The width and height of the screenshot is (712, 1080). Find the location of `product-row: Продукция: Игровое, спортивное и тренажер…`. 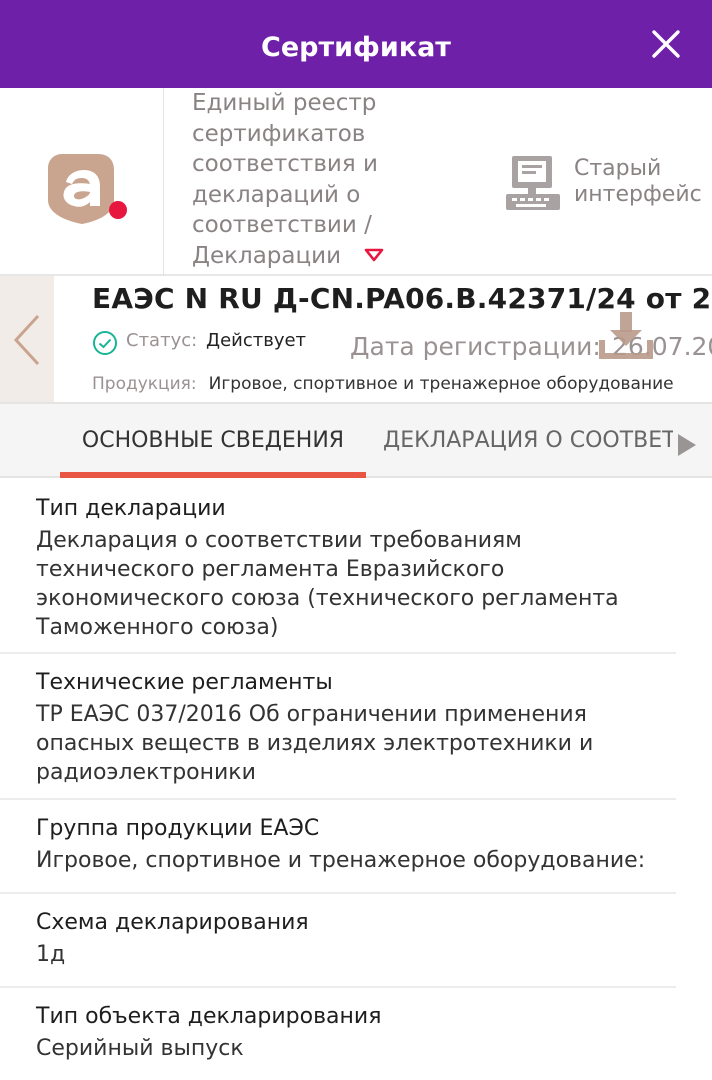

product-row: Продукция: Игровое, спортивное и тренажер… is located at coordinates (383, 384).